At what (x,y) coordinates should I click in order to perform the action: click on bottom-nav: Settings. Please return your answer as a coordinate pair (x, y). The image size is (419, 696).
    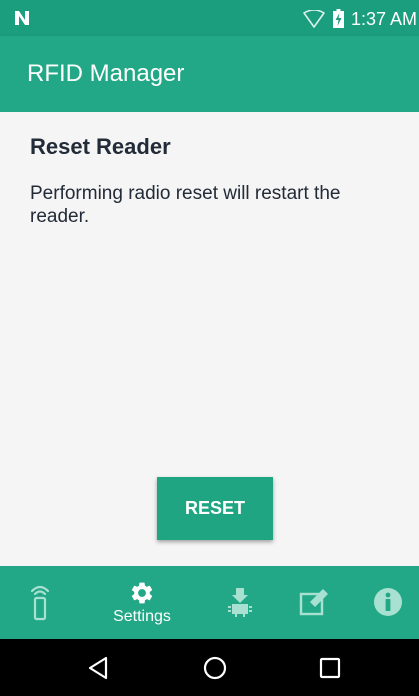
    Looking at the image, I should click on (209, 602).